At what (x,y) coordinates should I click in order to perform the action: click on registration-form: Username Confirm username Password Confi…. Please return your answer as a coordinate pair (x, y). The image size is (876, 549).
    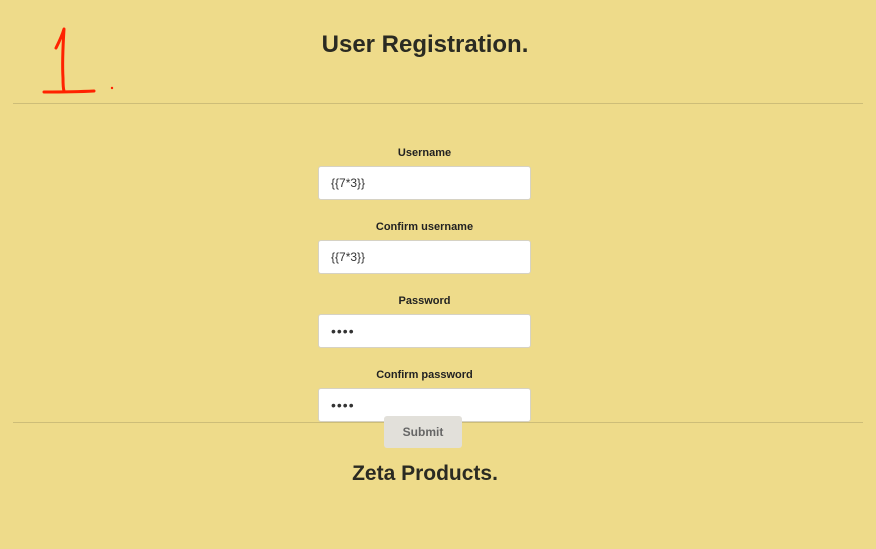
    Looking at the image, I should click on (424, 284).